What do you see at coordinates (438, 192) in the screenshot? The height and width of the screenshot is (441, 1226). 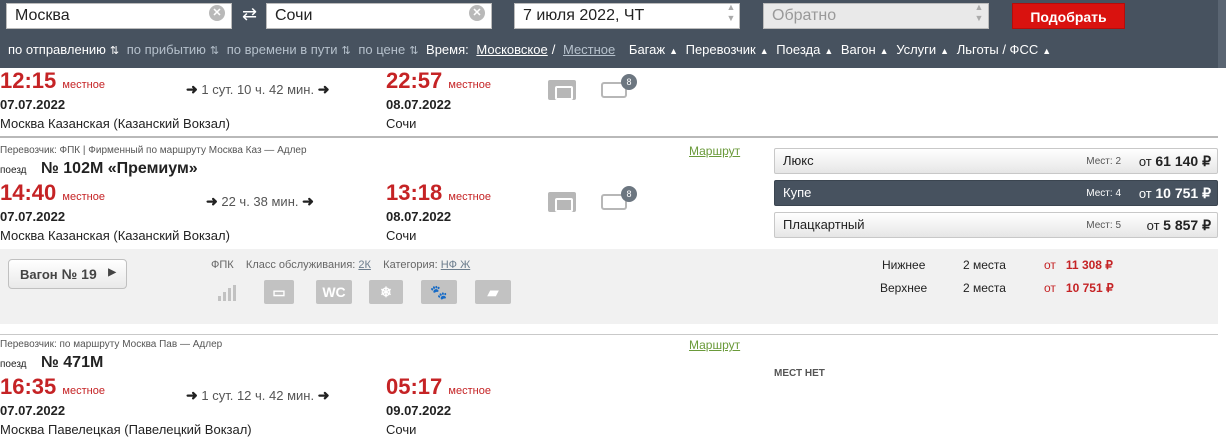 I see `arrival-time: 13:18 местное` at bounding box center [438, 192].